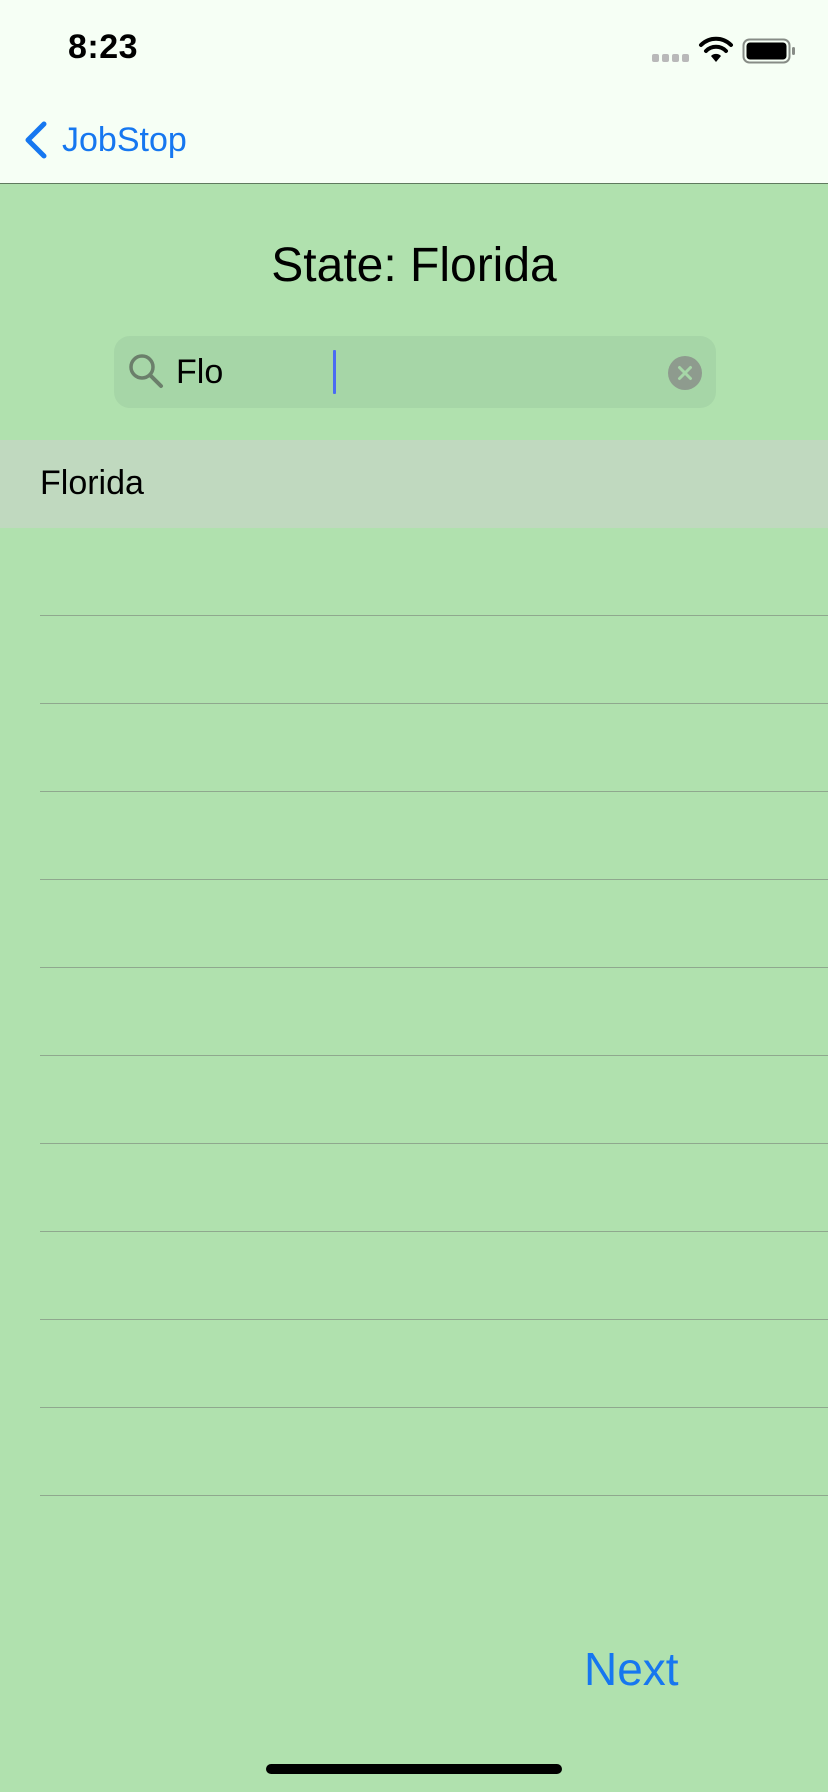 The image size is (828, 1792). Describe the element at coordinates (414, 140) in the screenshot. I see `navigation-bar: JobStop` at that location.